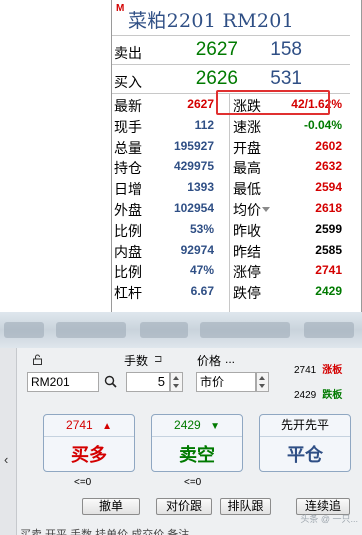 This screenshot has height=535, width=362. Describe the element at coordinates (231, 208) in the screenshot. I see `quote-row: 外盘 102954 均价 2618` at that location.